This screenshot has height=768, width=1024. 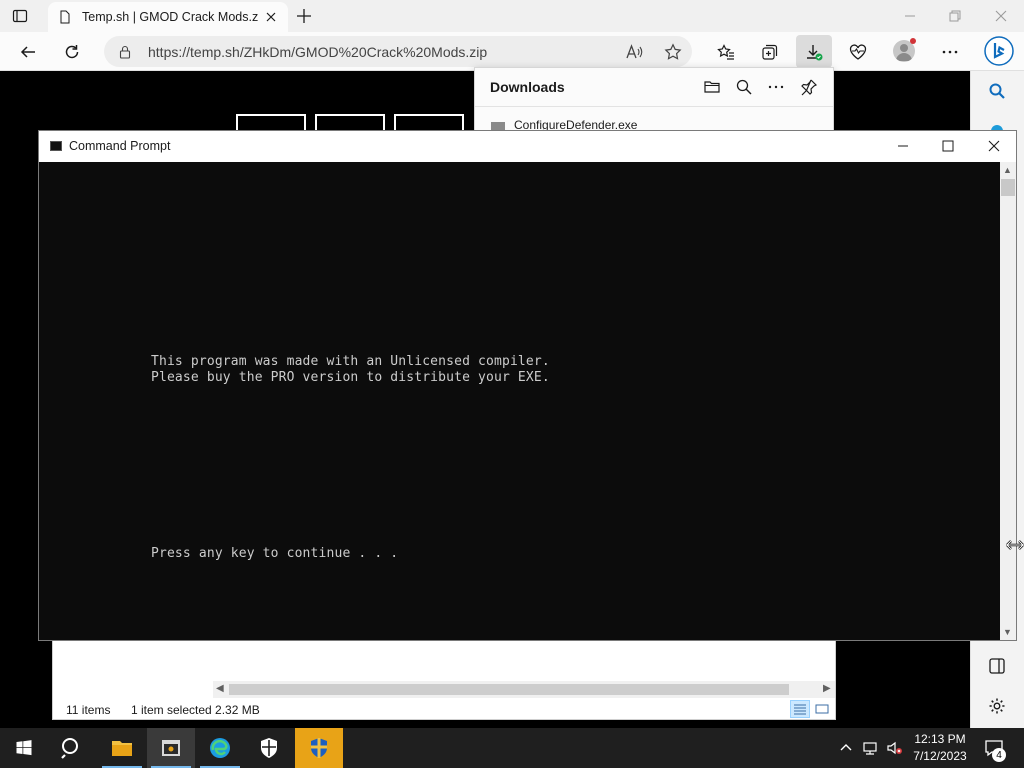 I want to click on file-explorer-folder-icon, so click(x=122, y=748).